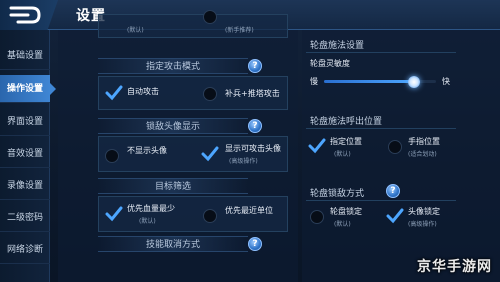 The height and width of the screenshot is (282, 500). Describe the element at coordinates (135, 30) in the screenshot. I see `partial-left-sub: (默认)` at that location.